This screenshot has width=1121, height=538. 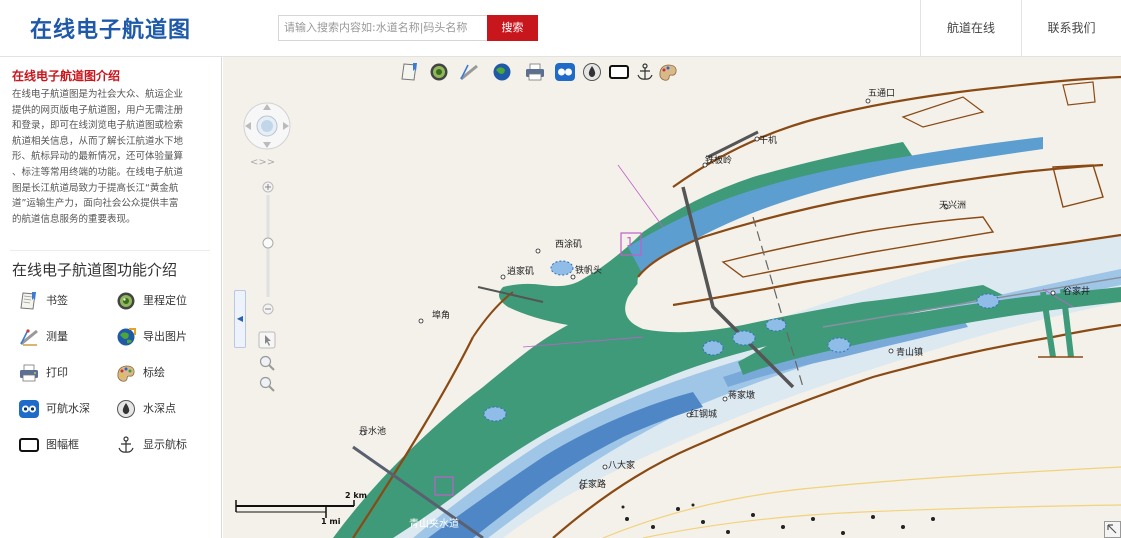 What do you see at coordinates (622, 466) in the screenshot?
I see `place-label-badajia: 八大家` at bounding box center [622, 466].